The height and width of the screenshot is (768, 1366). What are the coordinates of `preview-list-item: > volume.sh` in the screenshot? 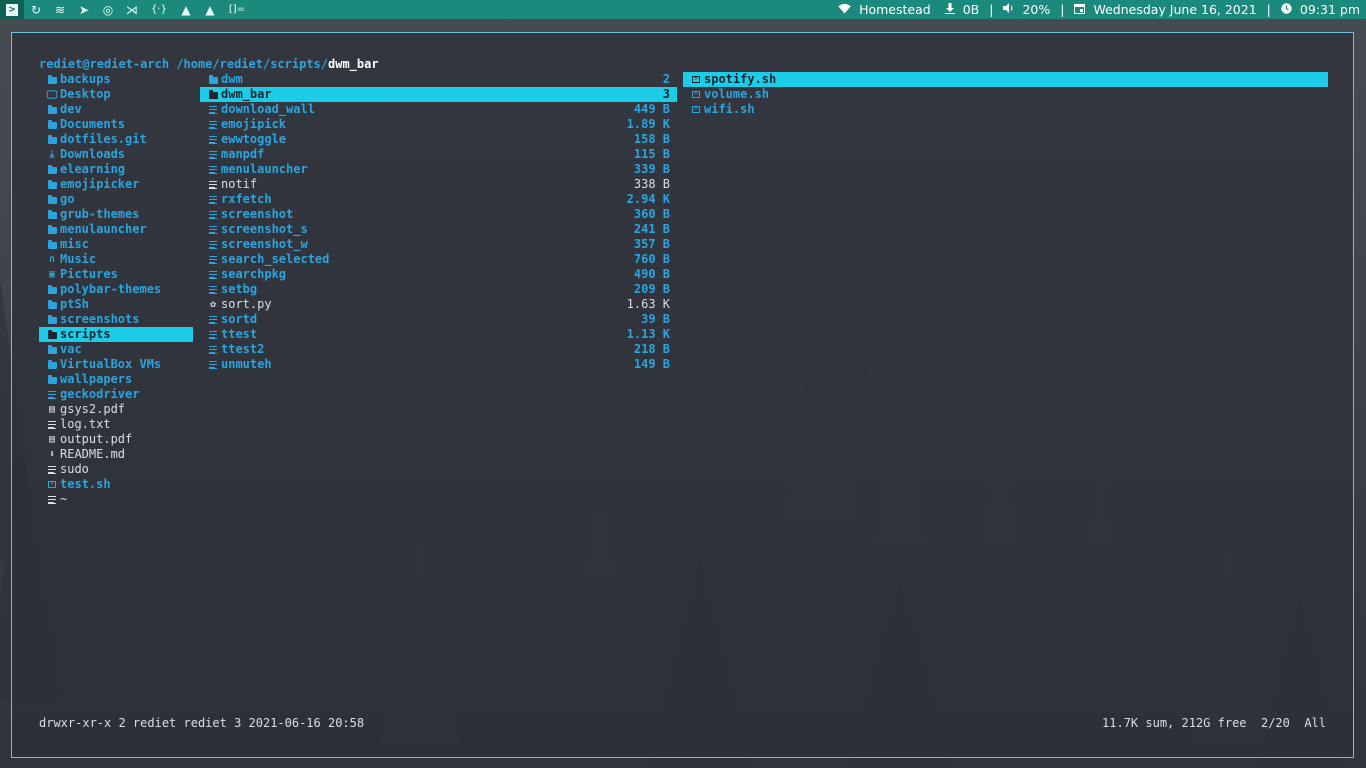 It's located at (1005, 94).